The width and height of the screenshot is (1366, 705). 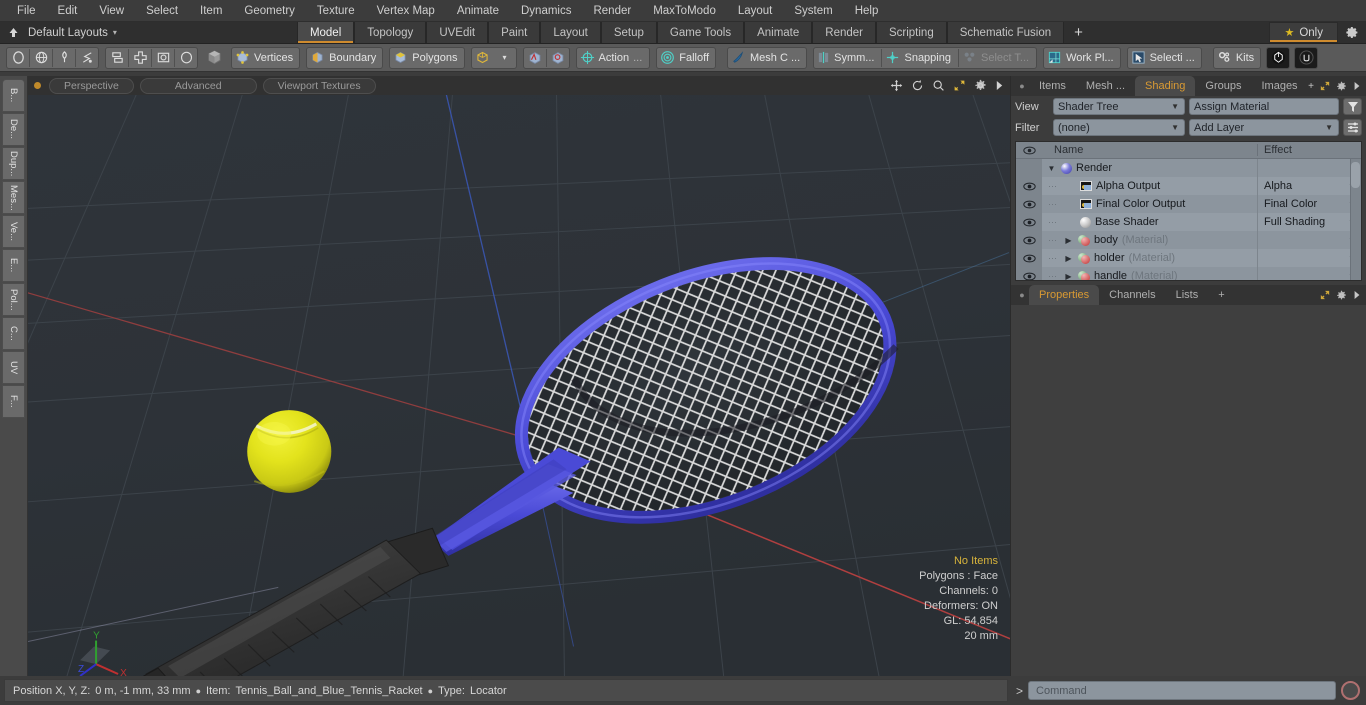 I want to click on add-tab-icon: +, so click(x=1311, y=86).